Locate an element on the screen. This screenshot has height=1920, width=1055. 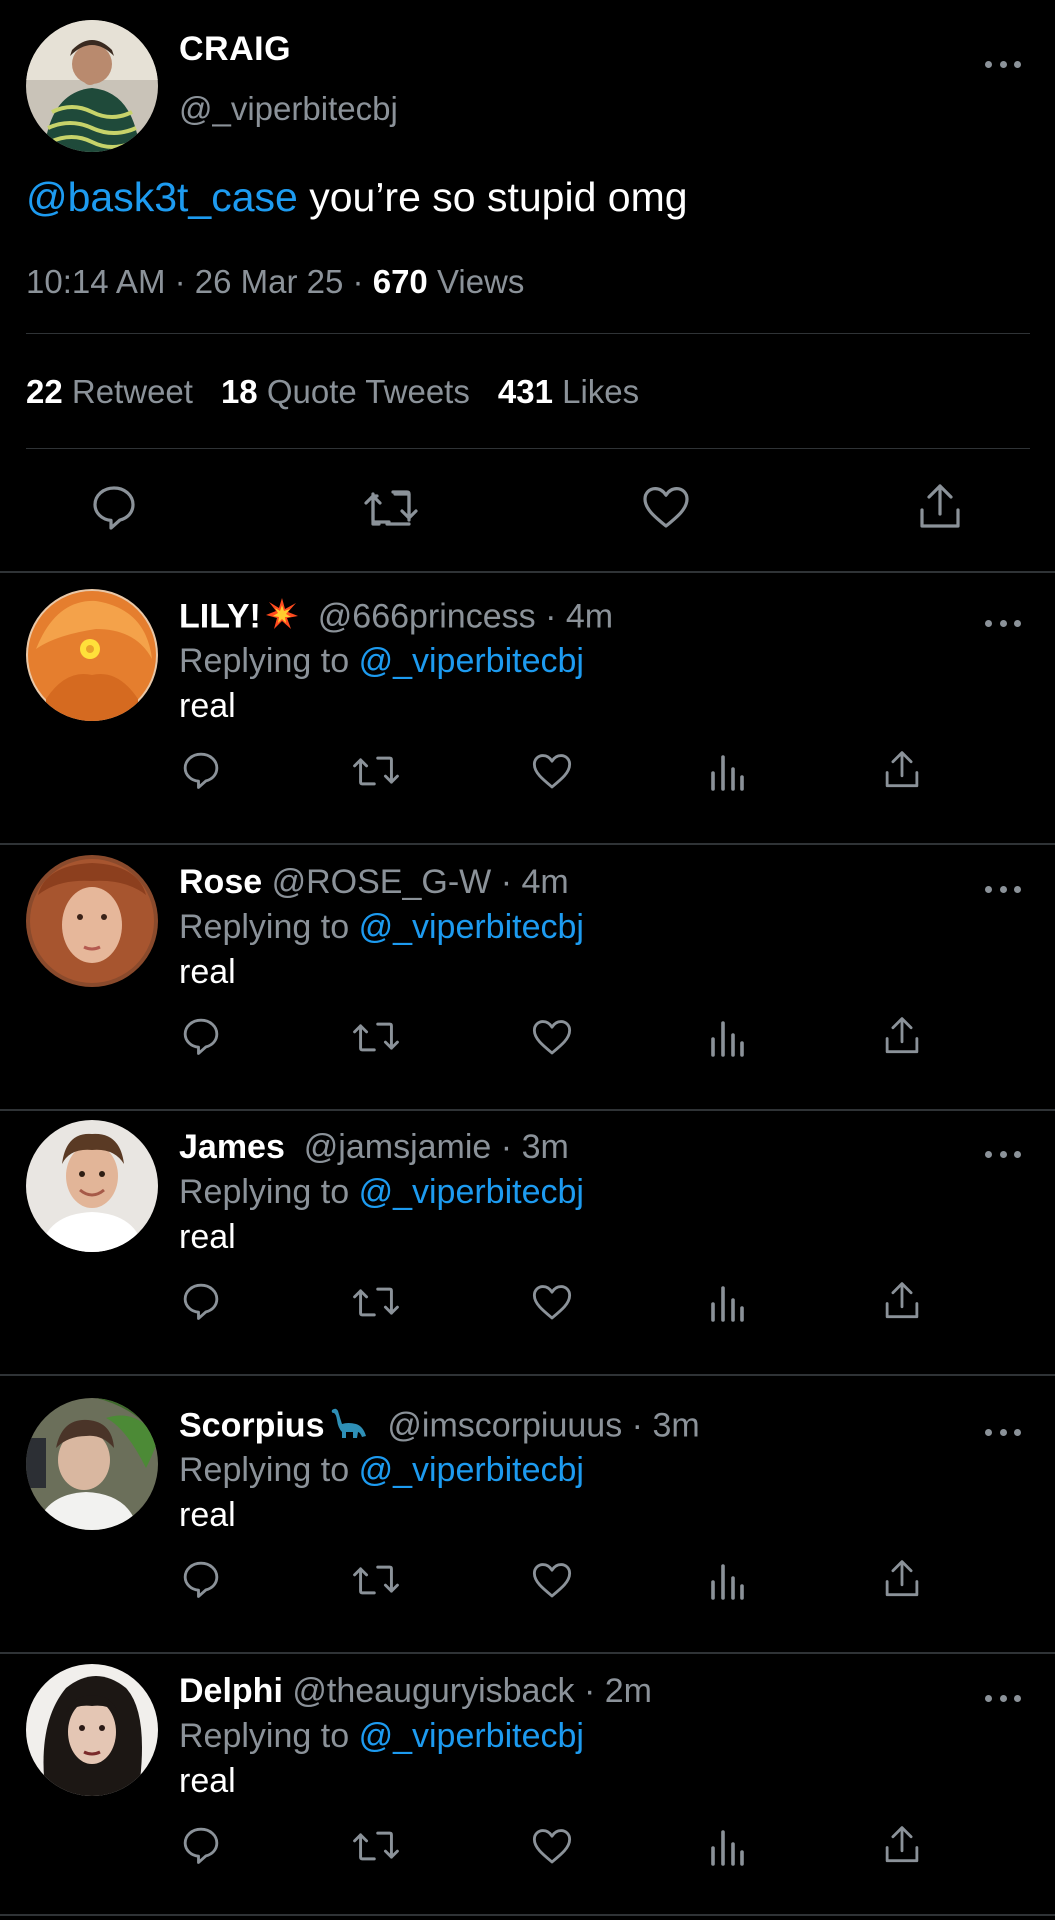
divider is located at coordinates (528, 448).